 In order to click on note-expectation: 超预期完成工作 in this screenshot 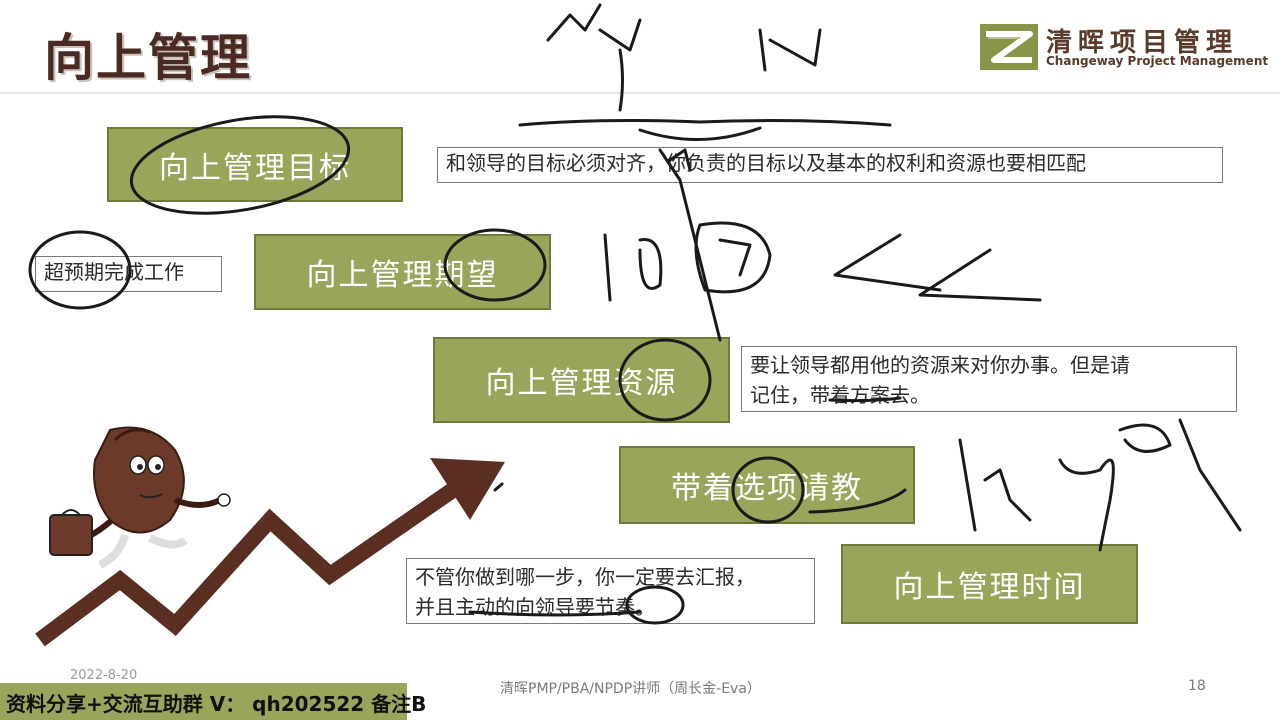, I will do `click(128, 274)`.